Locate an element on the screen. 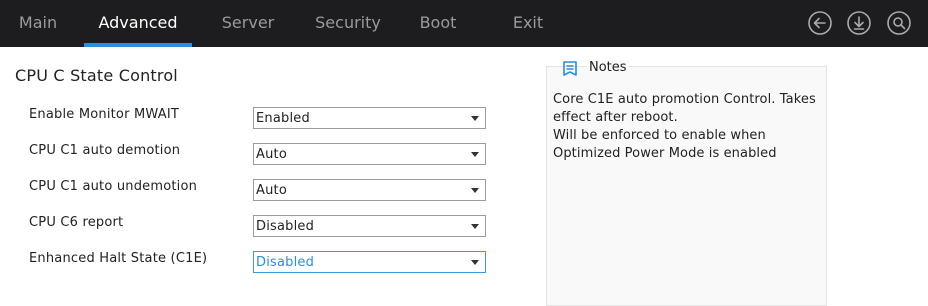 This screenshot has height=306, width=928. setting-label-enhanced-halt-state: Enhanced Halt State (C1E) is located at coordinates (118, 258).